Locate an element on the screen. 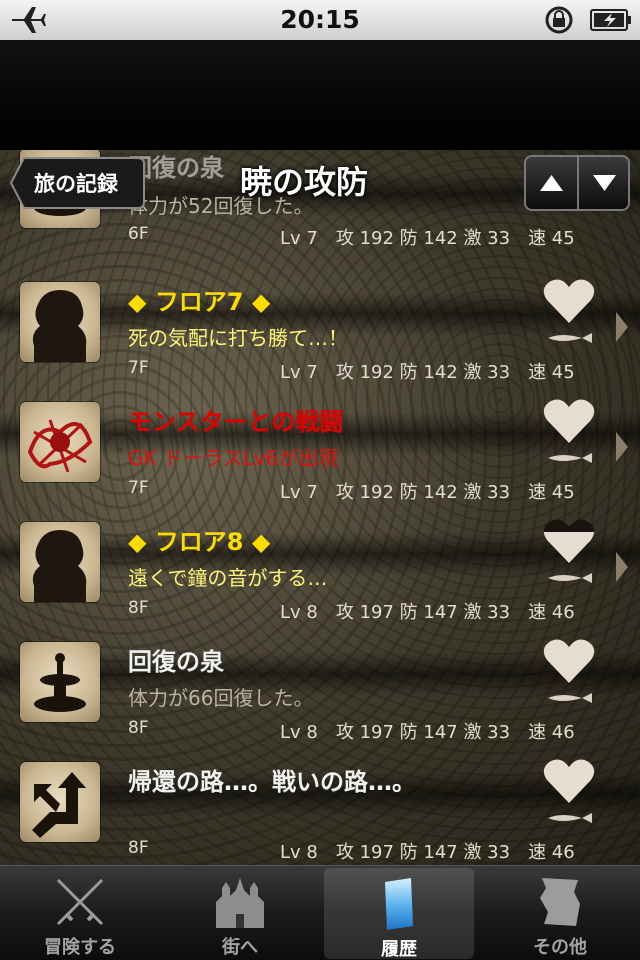  tab-town: 街へ is located at coordinates (240, 913).